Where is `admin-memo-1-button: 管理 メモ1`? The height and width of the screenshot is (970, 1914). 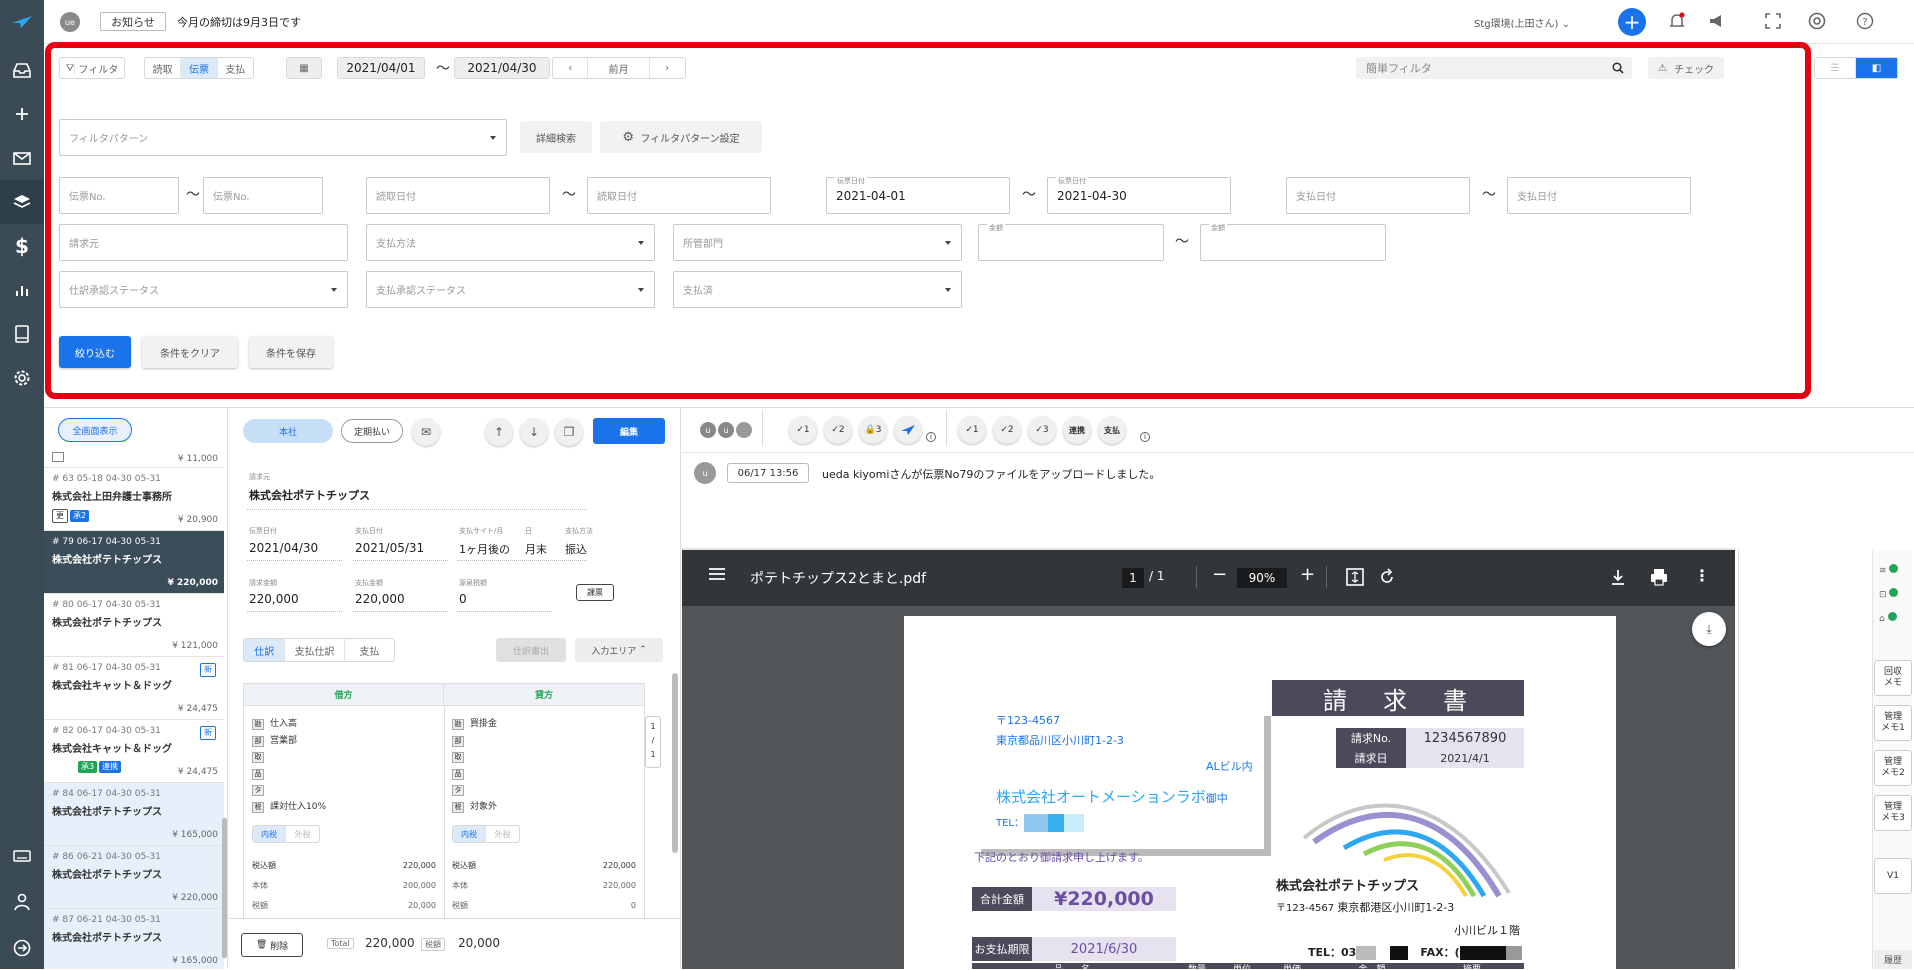
admin-memo-1-button: 管理 メモ1 is located at coordinates (1893, 723).